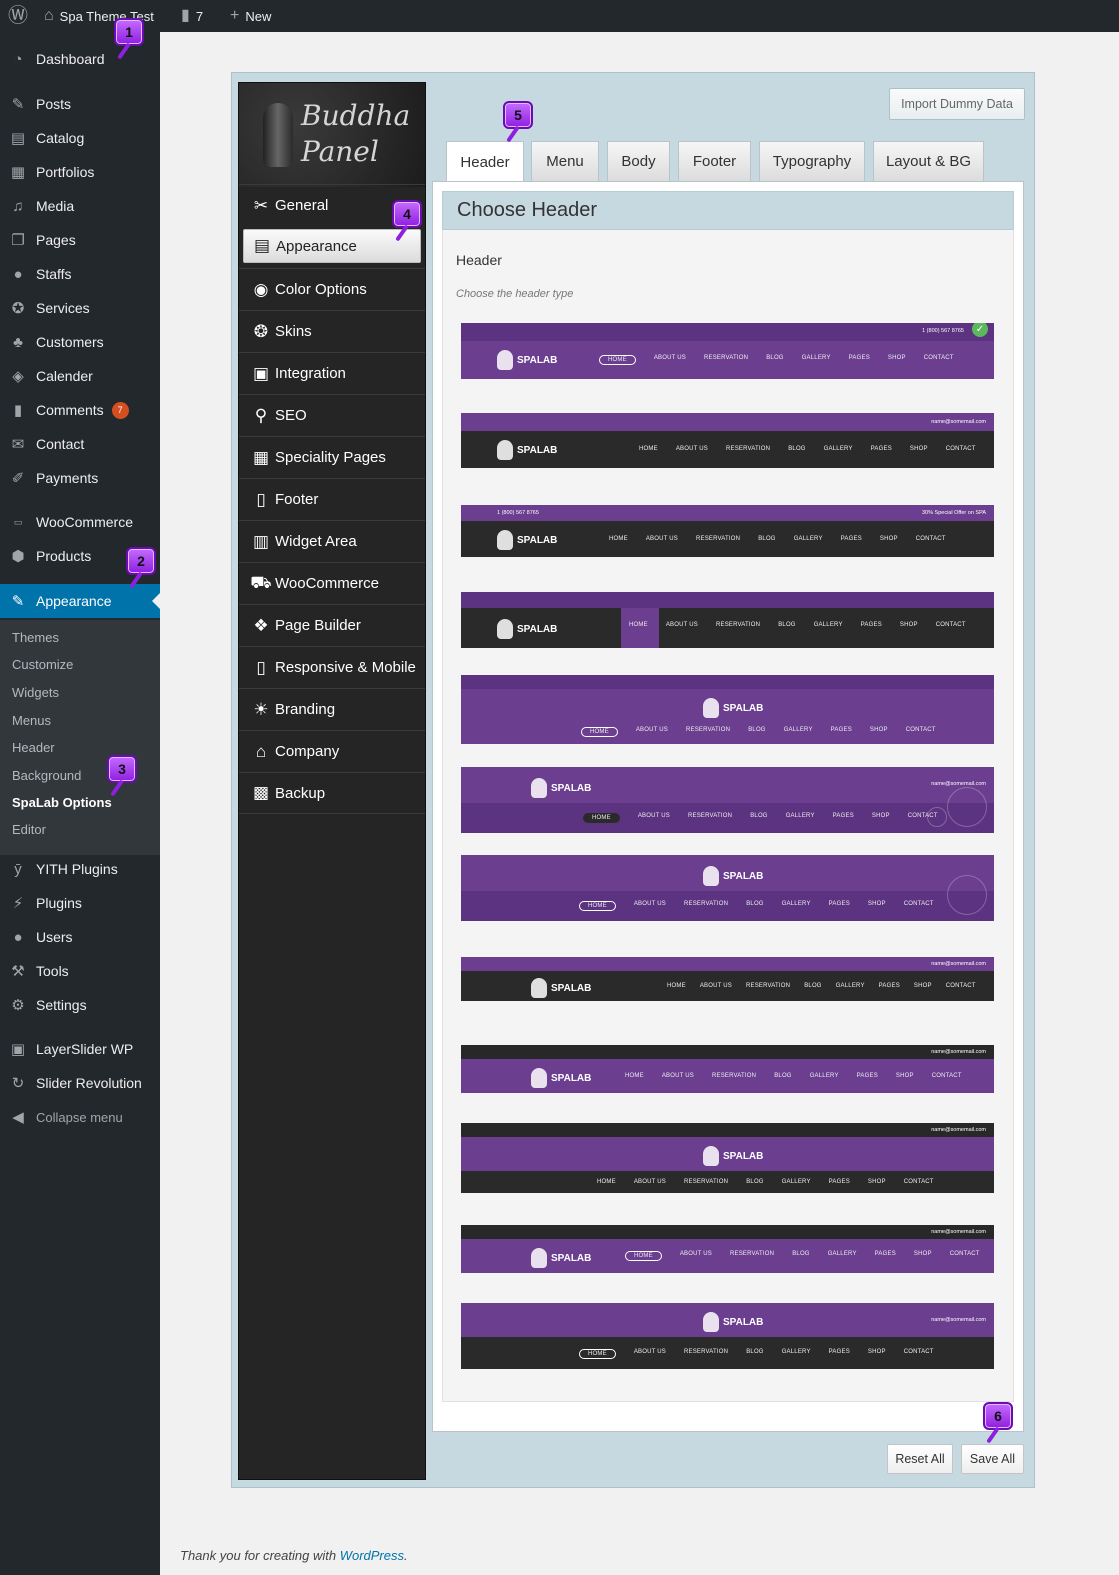  Describe the element at coordinates (80, 274) in the screenshot. I see `menu-staffs: ● Staffs` at that location.